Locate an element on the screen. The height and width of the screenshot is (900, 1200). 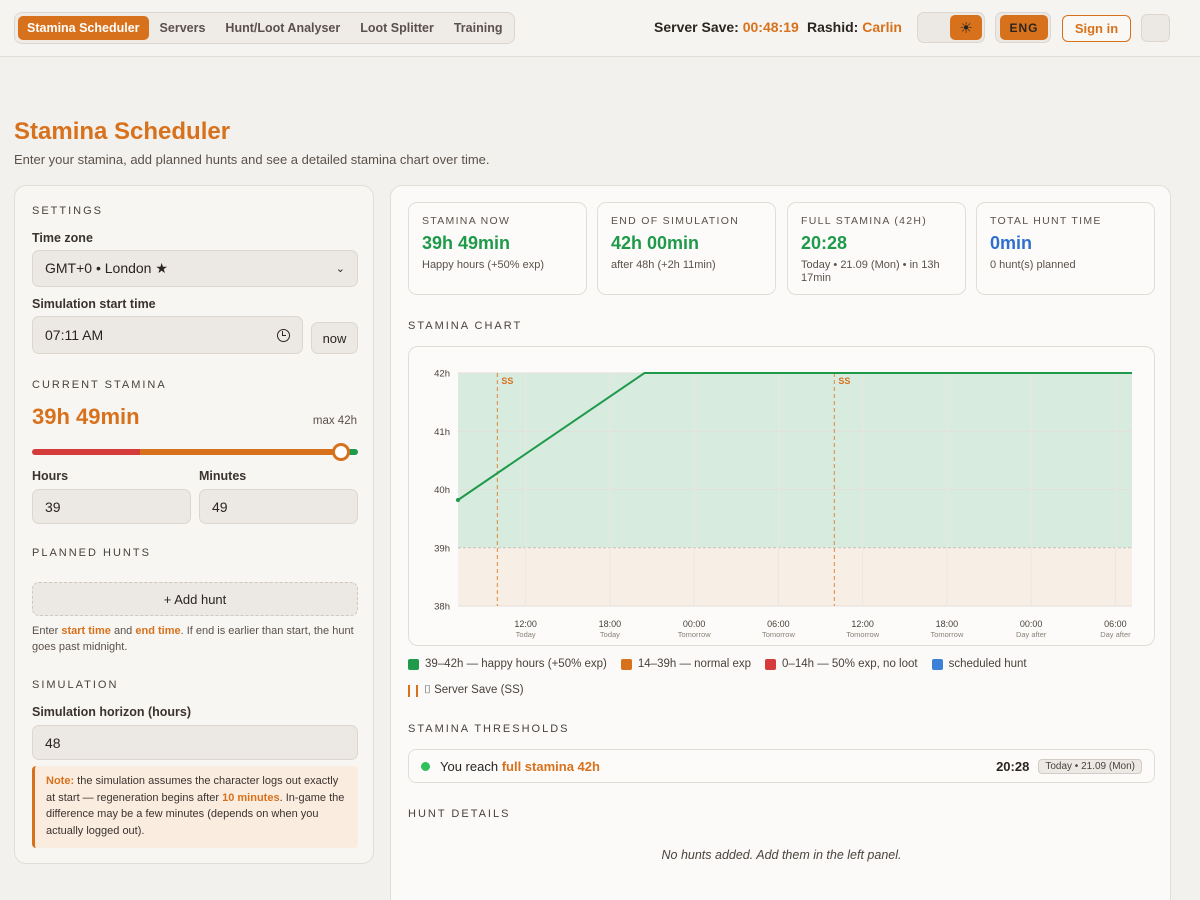
start-time-label: Simulation start time is located at coordinates (94, 304).